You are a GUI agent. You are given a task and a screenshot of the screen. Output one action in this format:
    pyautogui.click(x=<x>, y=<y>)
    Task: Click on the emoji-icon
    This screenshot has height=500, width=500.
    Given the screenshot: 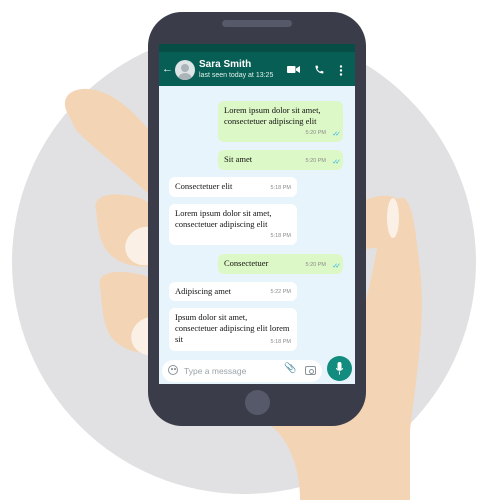 What is the action you would take?
    pyautogui.click(x=173, y=370)
    